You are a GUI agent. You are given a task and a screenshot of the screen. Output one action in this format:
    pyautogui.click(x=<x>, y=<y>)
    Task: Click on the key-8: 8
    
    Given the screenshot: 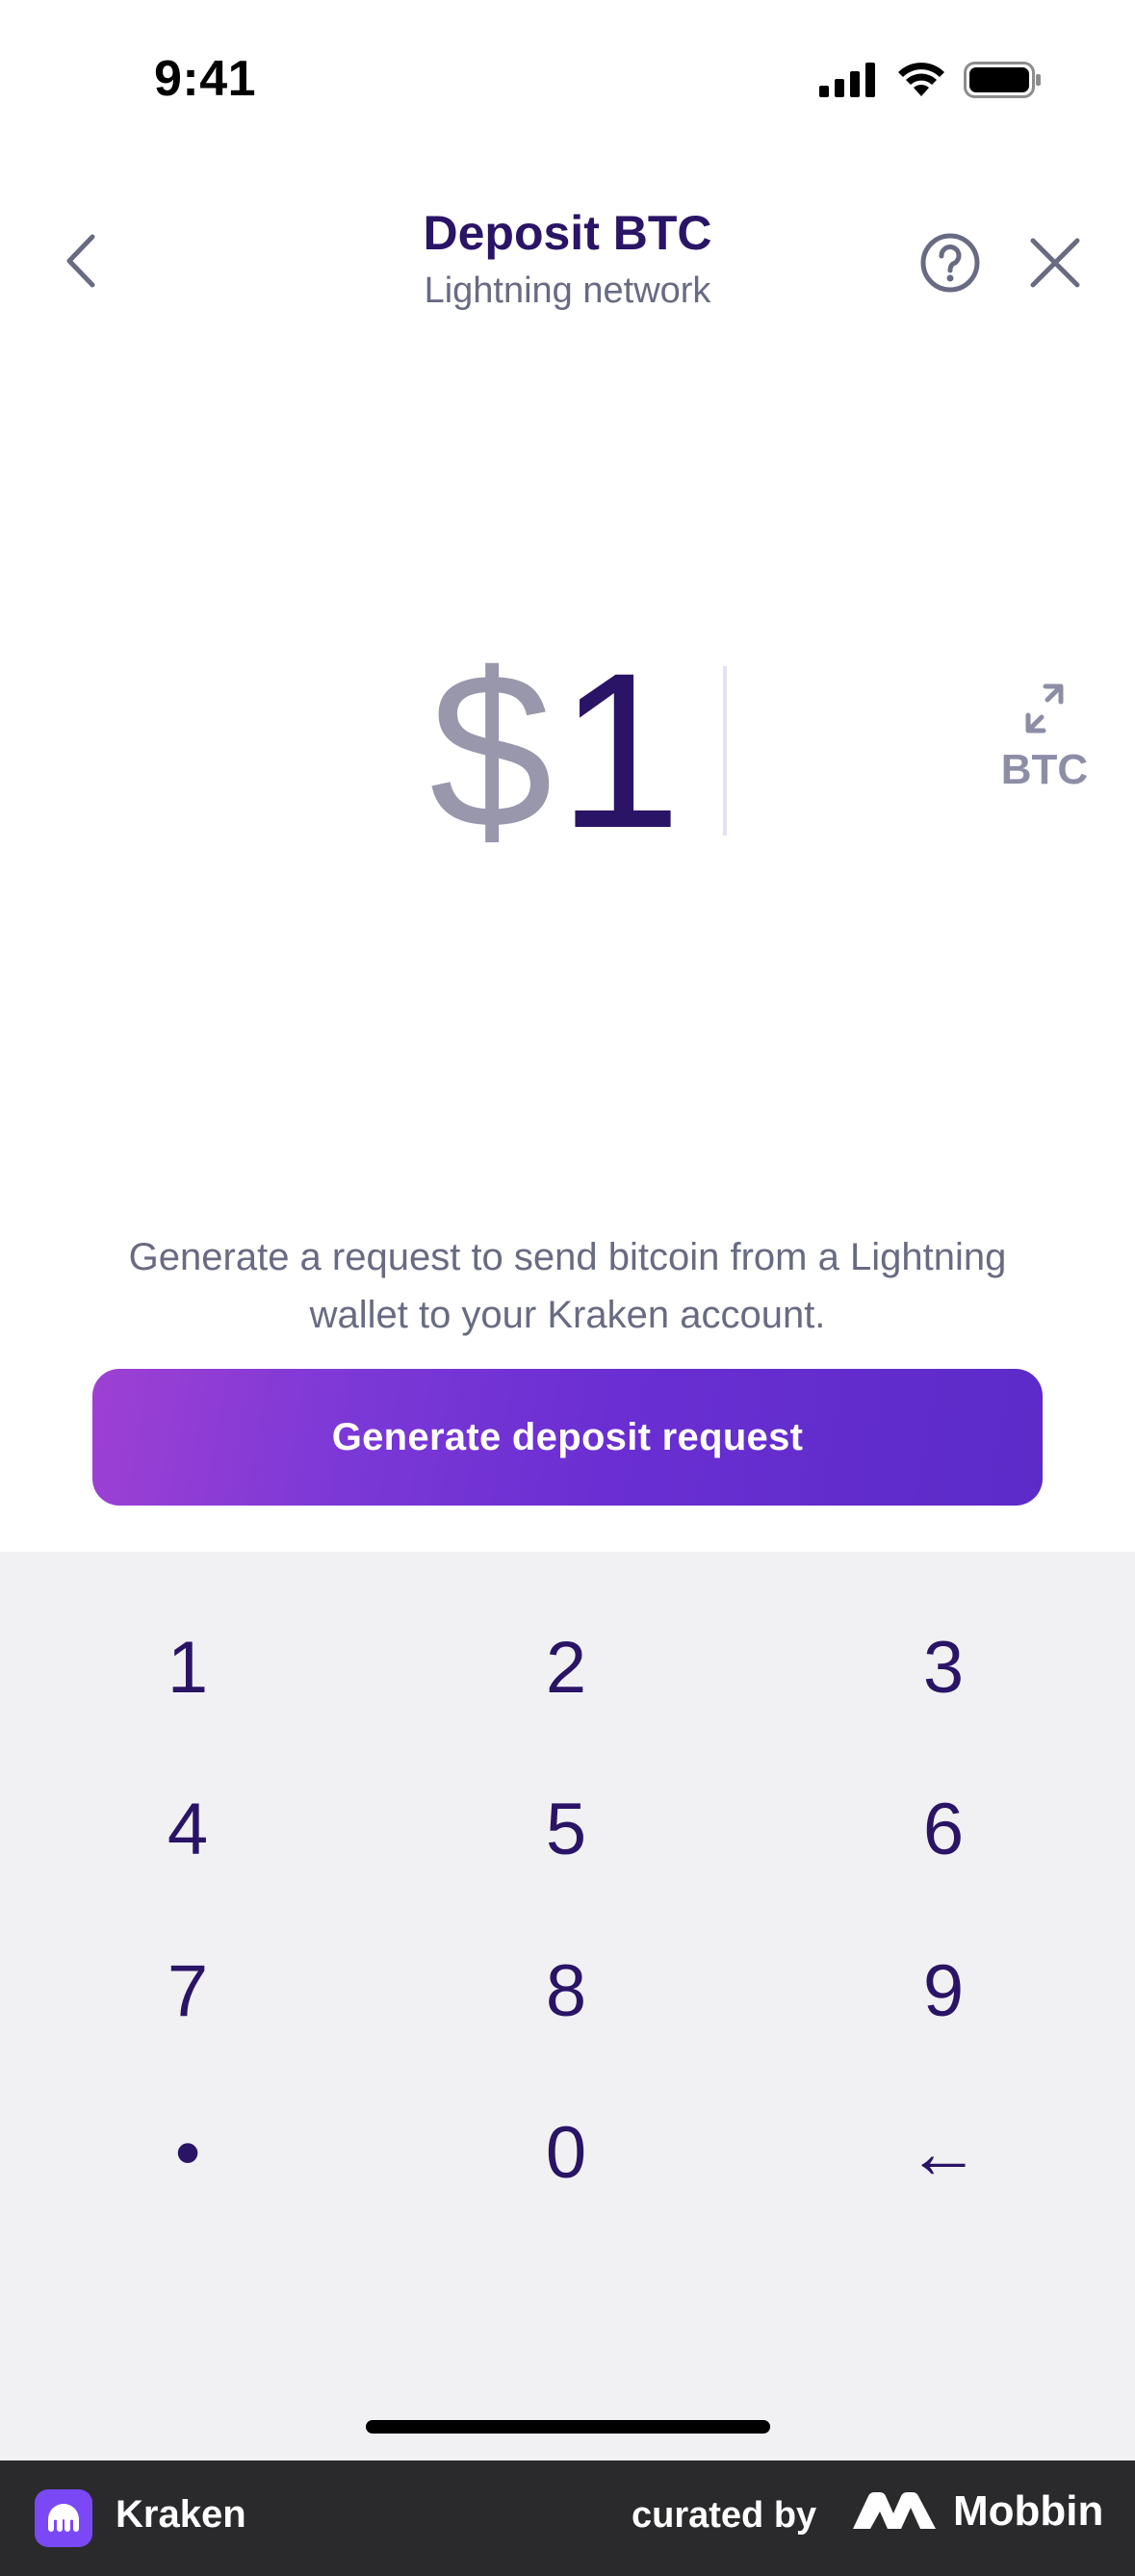 What is the action you would take?
    pyautogui.click(x=566, y=1991)
    